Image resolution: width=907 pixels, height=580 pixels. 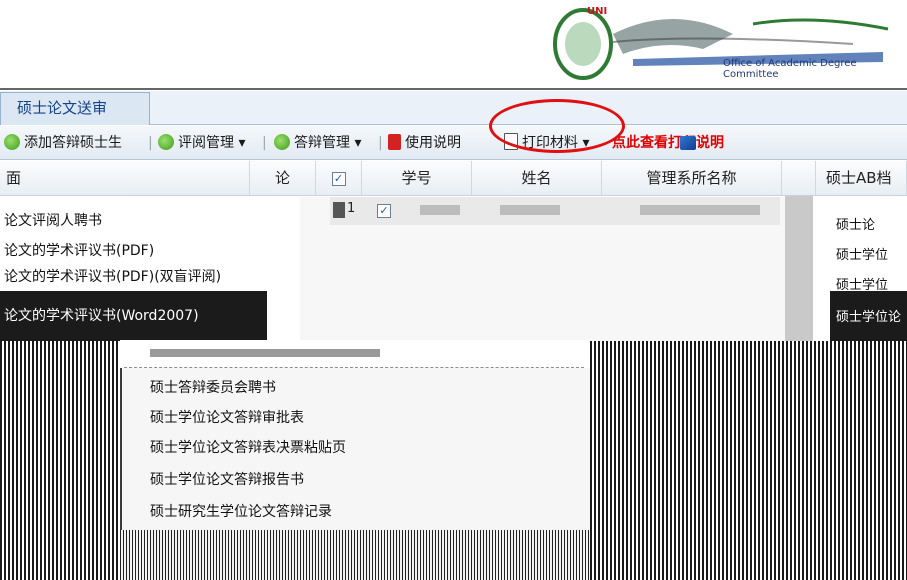 What do you see at coordinates (453, 89) in the screenshot?
I see `header-divider` at bounding box center [453, 89].